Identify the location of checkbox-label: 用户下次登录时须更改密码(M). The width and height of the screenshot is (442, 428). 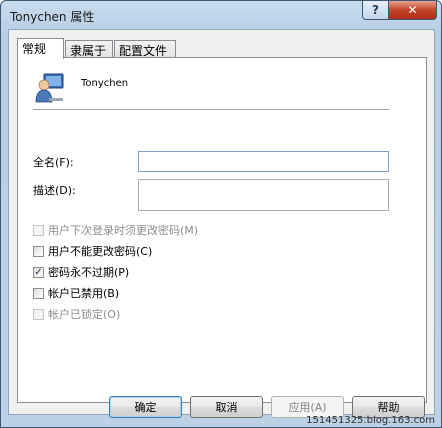
(123, 230).